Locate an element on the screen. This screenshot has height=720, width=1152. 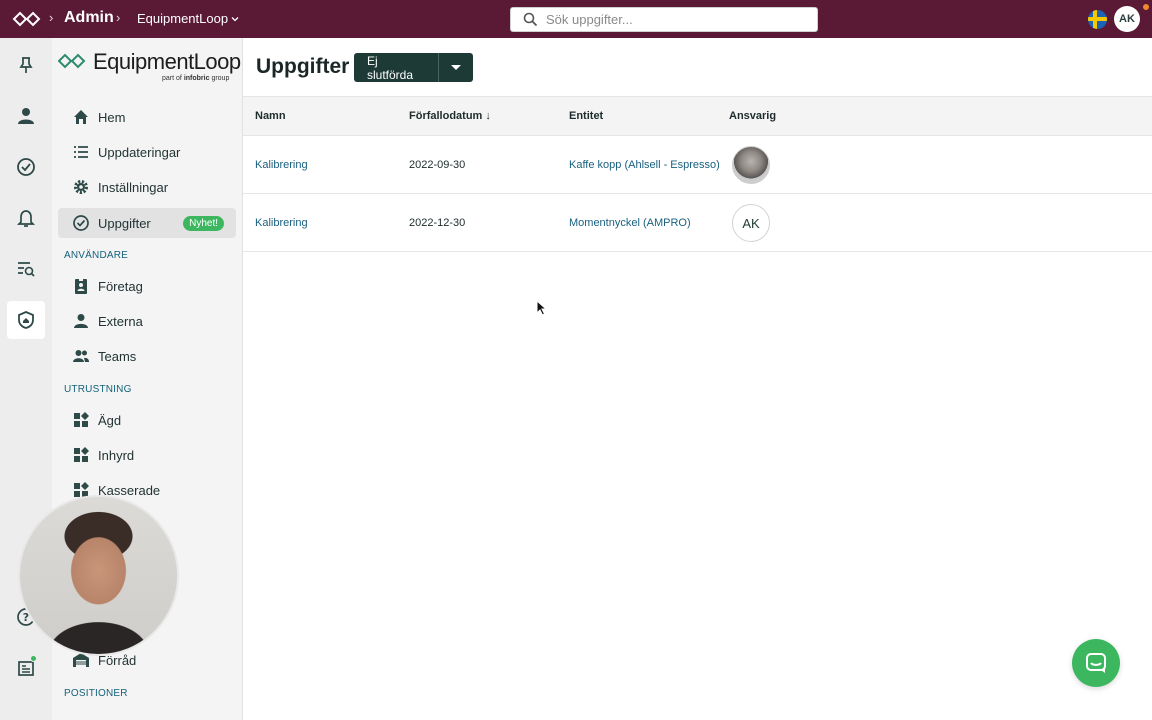
swedish-flag-icon is located at coordinates (1097, 19).